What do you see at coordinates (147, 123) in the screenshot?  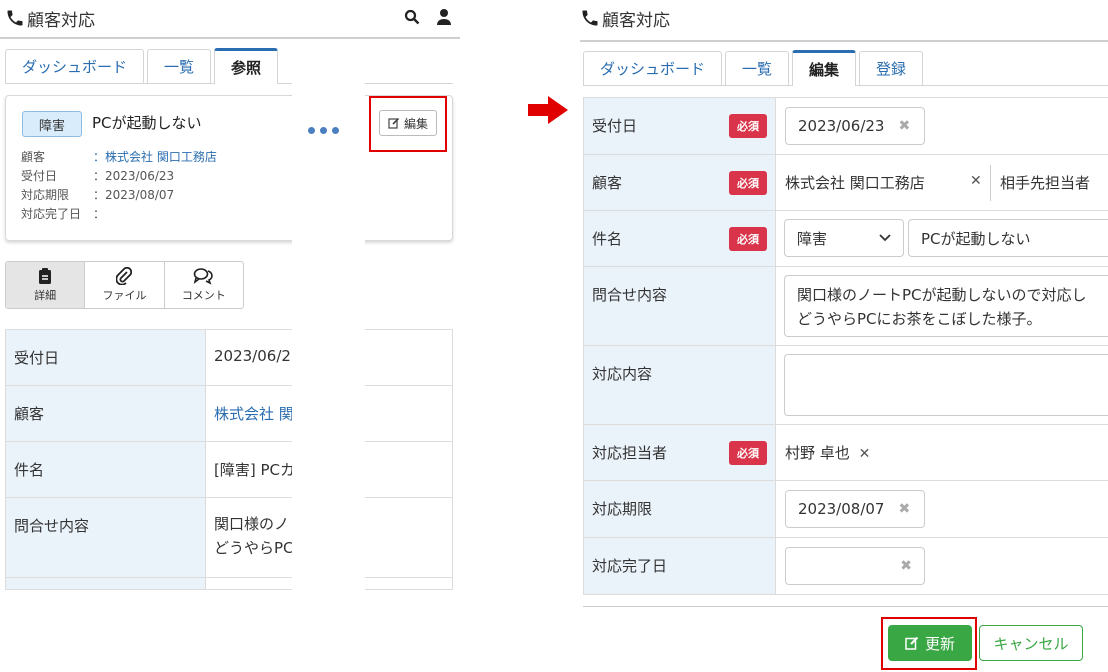 I see `card-title: PCが起動しない` at bounding box center [147, 123].